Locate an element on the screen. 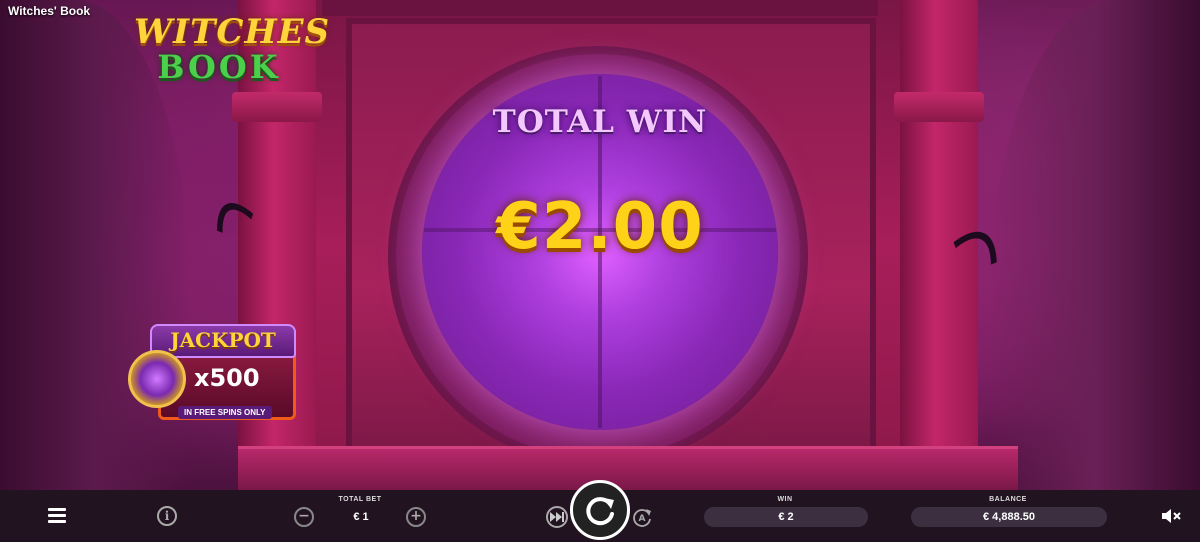 This screenshot has height=542, width=1200. sound-button is located at coordinates (1171, 516).